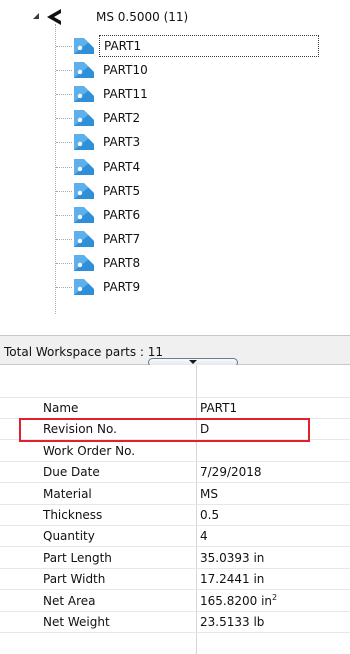 This screenshot has width=350, height=654. What do you see at coordinates (175, 537) in the screenshot?
I see `property-row: Quantity 4` at bounding box center [175, 537].